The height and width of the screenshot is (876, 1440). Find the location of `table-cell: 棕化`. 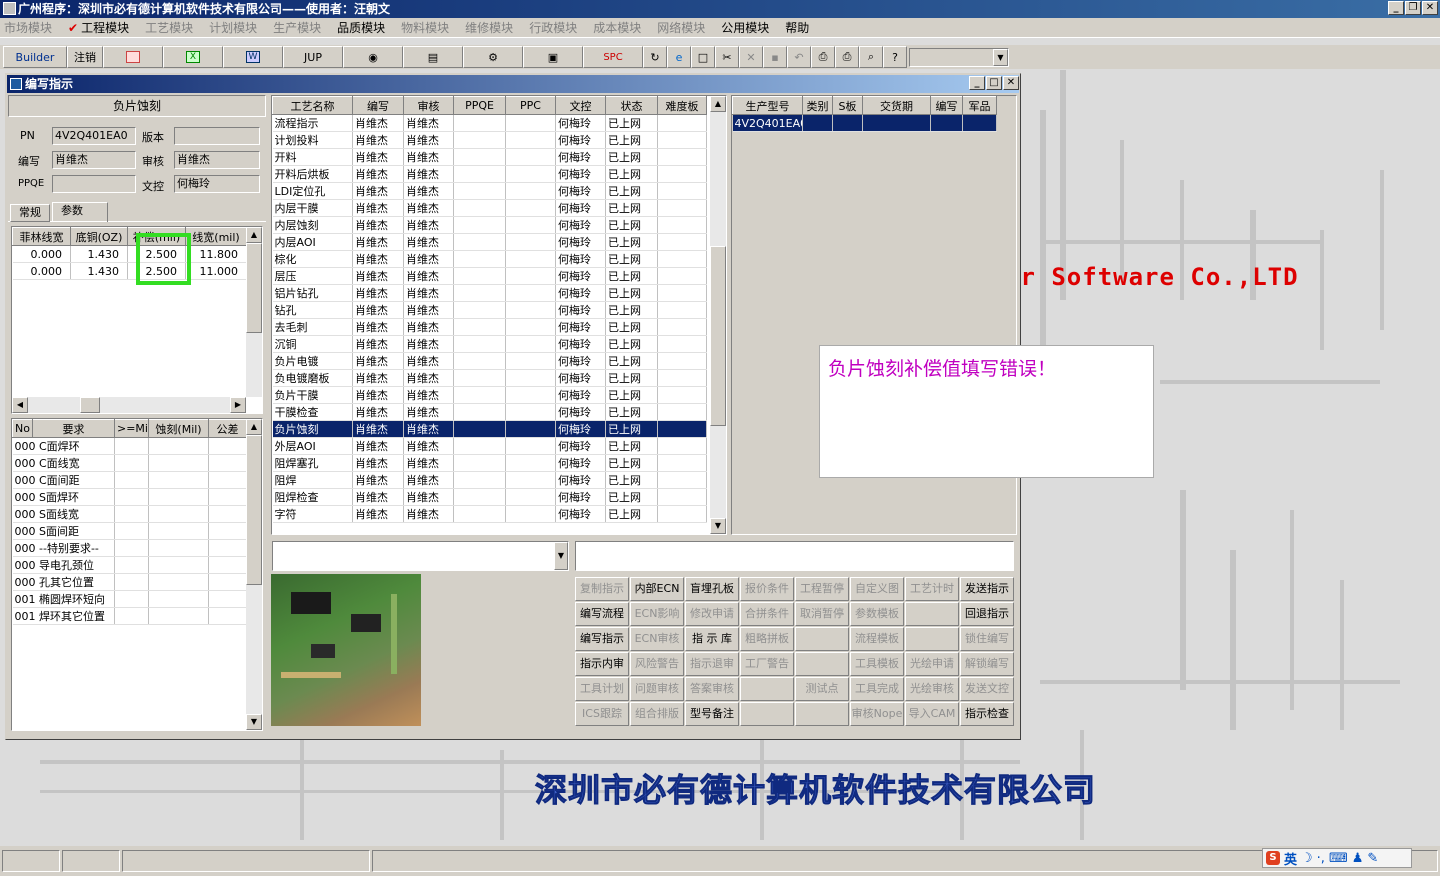

table-cell: 棕化 is located at coordinates (312, 259).